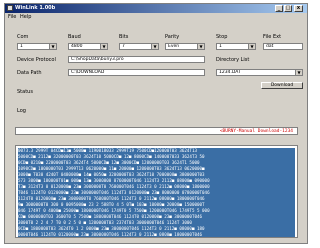 The width and height of the screenshot is (320, 248). Describe the element at coordinates (35, 8) in the screenshot. I see `window-title: WinLink 1.00b` at that location.